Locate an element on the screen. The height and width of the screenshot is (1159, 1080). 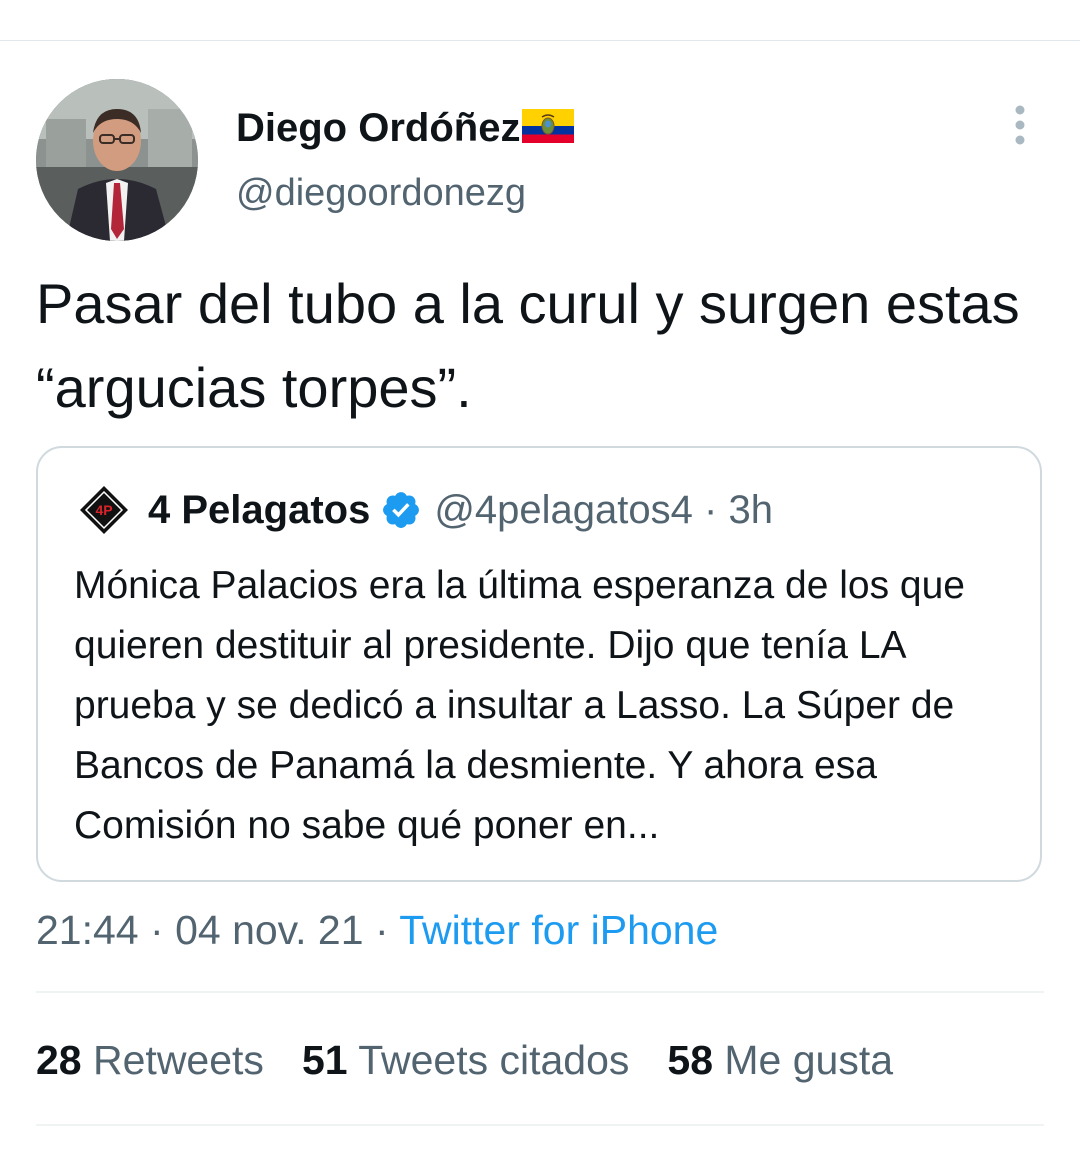
verified-badge-icon is located at coordinates (401, 510).